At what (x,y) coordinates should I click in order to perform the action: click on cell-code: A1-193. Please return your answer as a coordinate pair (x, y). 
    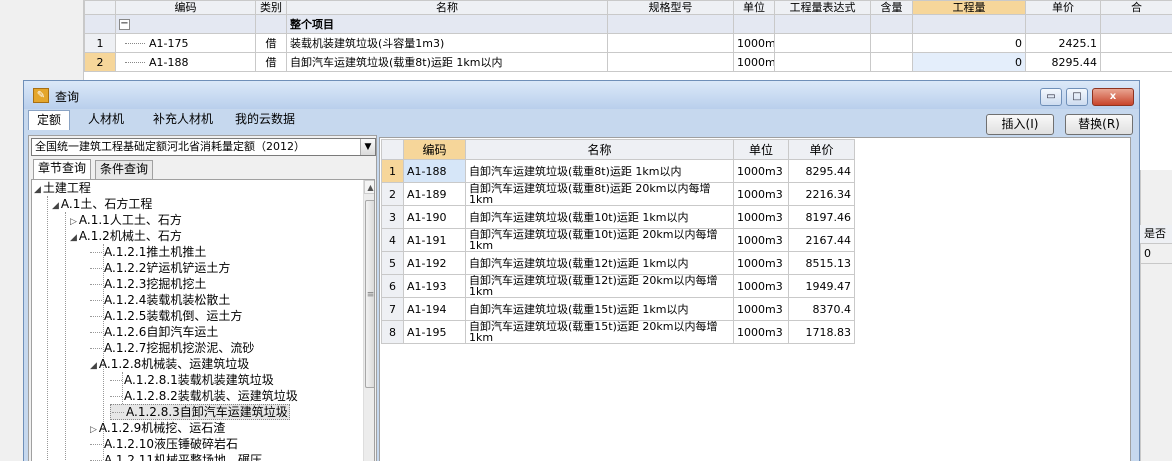
    Looking at the image, I should click on (434, 286).